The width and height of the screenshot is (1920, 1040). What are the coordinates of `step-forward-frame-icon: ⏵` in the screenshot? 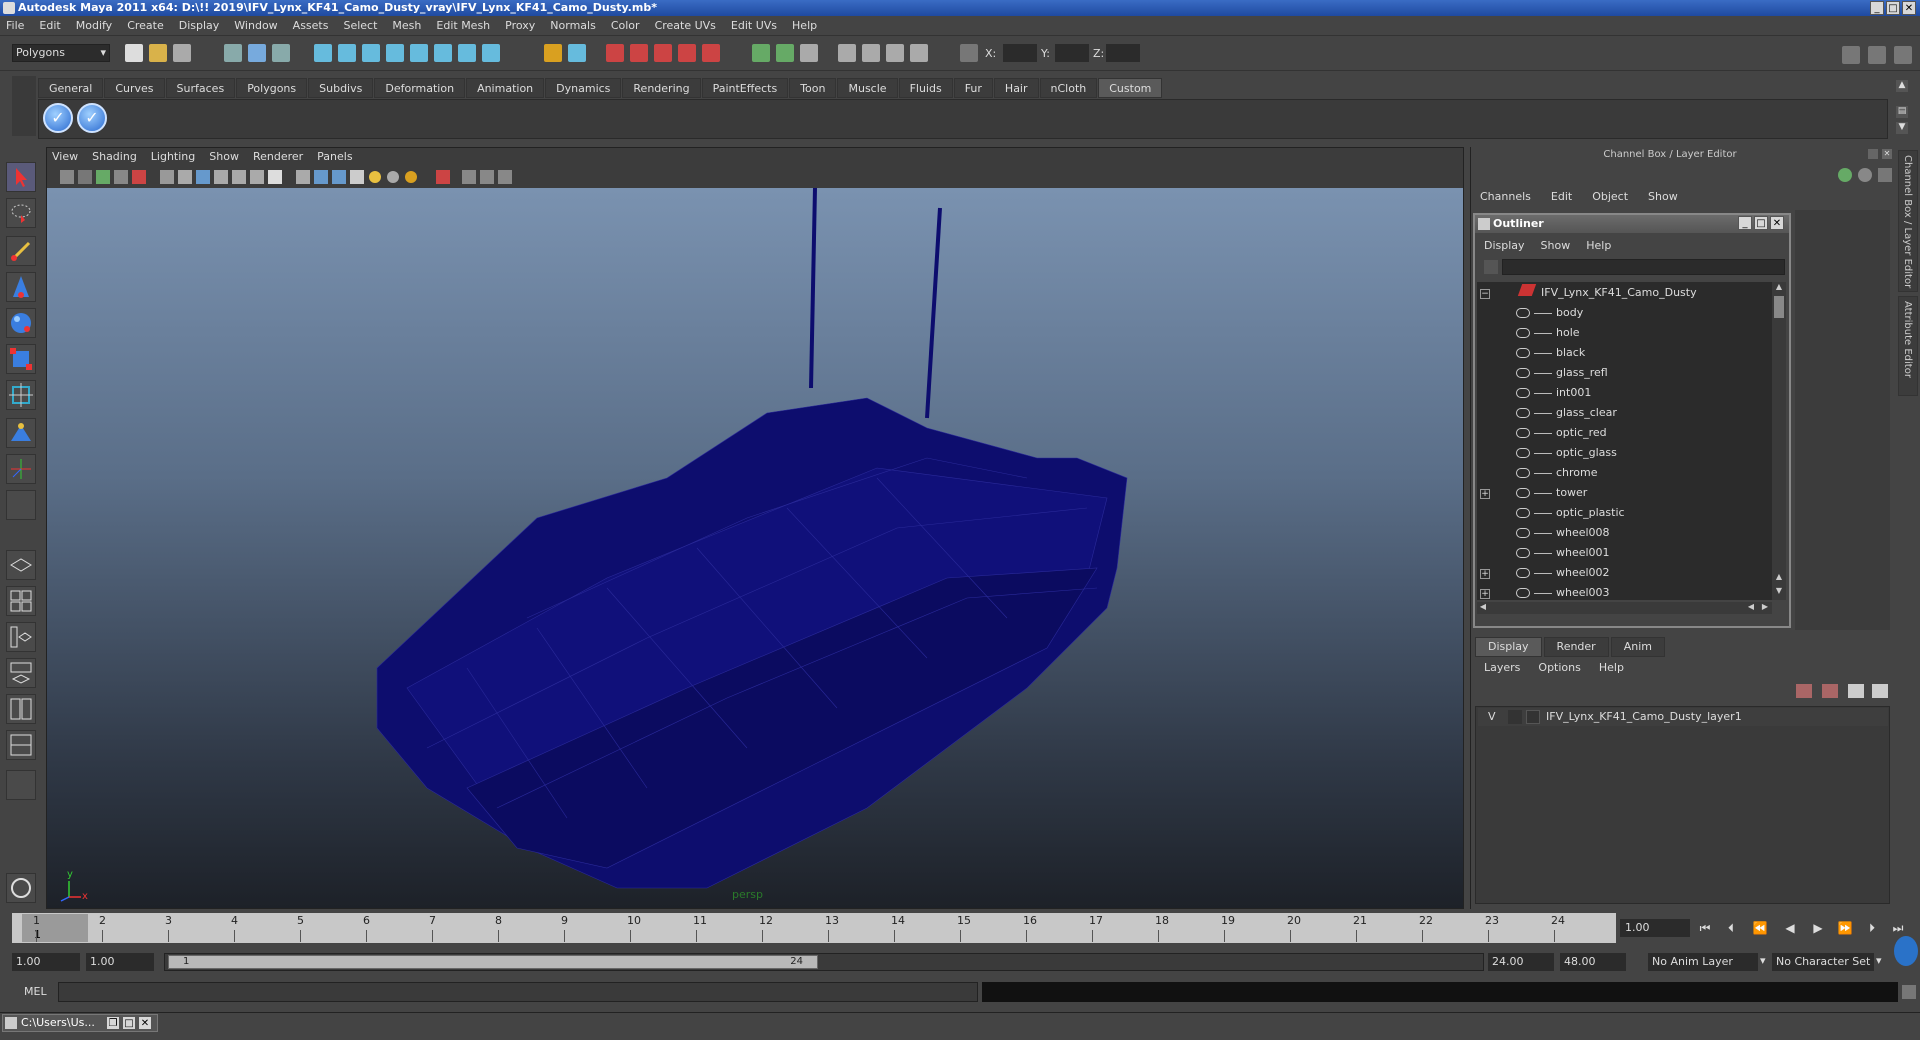 It's located at (1872, 928).